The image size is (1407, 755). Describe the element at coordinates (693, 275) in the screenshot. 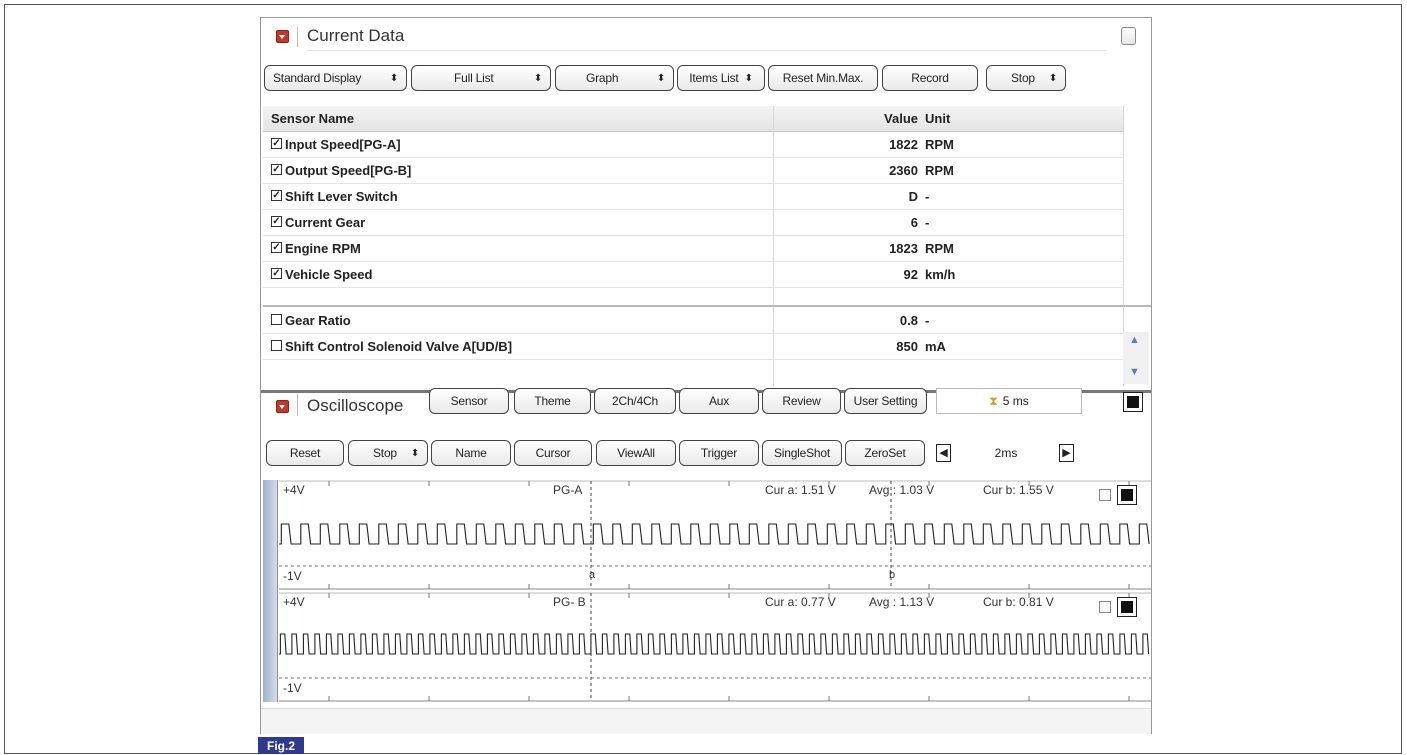

I see `table-row: ✓ Vehicle Speed 92 km/h` at that location.